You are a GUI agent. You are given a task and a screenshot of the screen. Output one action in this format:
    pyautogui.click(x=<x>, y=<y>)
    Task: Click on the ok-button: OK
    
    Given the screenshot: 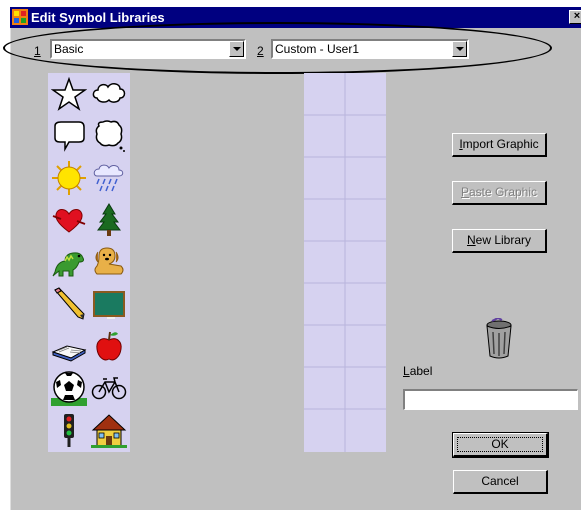 What is the action you would take?
    pyautogui.click(x=500, y=445)
    